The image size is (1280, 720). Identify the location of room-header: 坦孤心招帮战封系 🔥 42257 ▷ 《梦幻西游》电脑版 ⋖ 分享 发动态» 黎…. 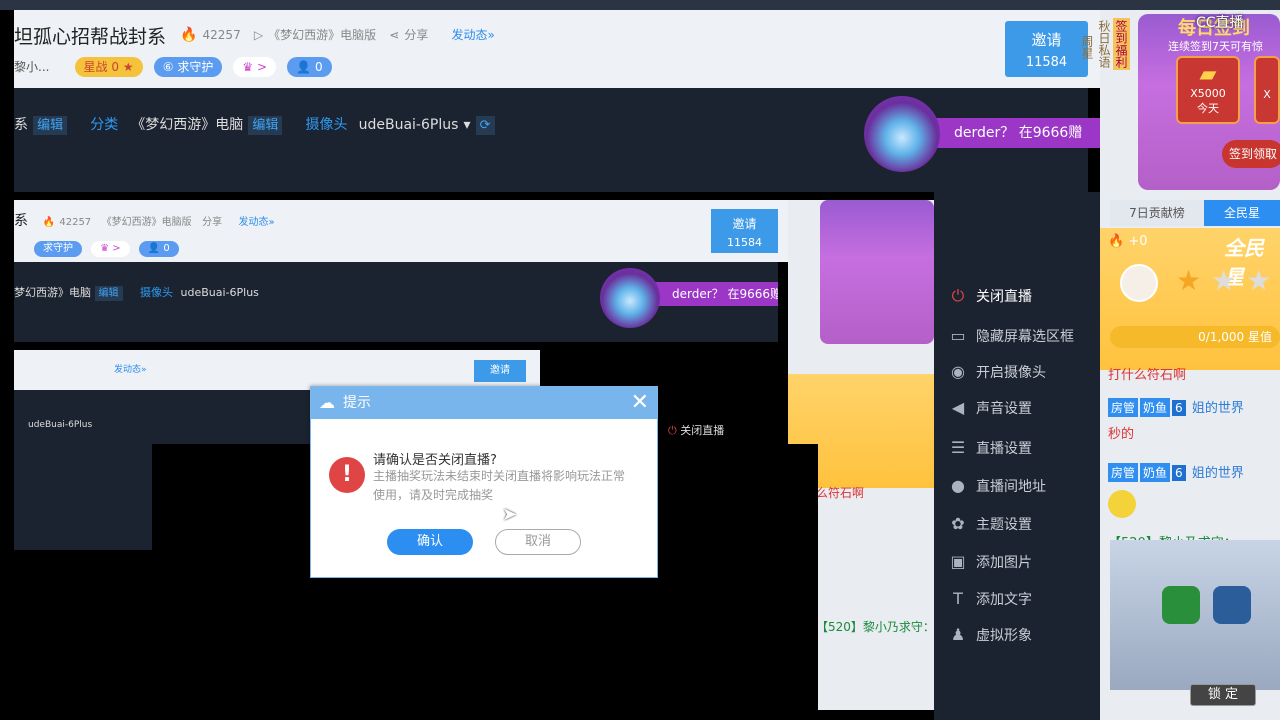
(557, 49).